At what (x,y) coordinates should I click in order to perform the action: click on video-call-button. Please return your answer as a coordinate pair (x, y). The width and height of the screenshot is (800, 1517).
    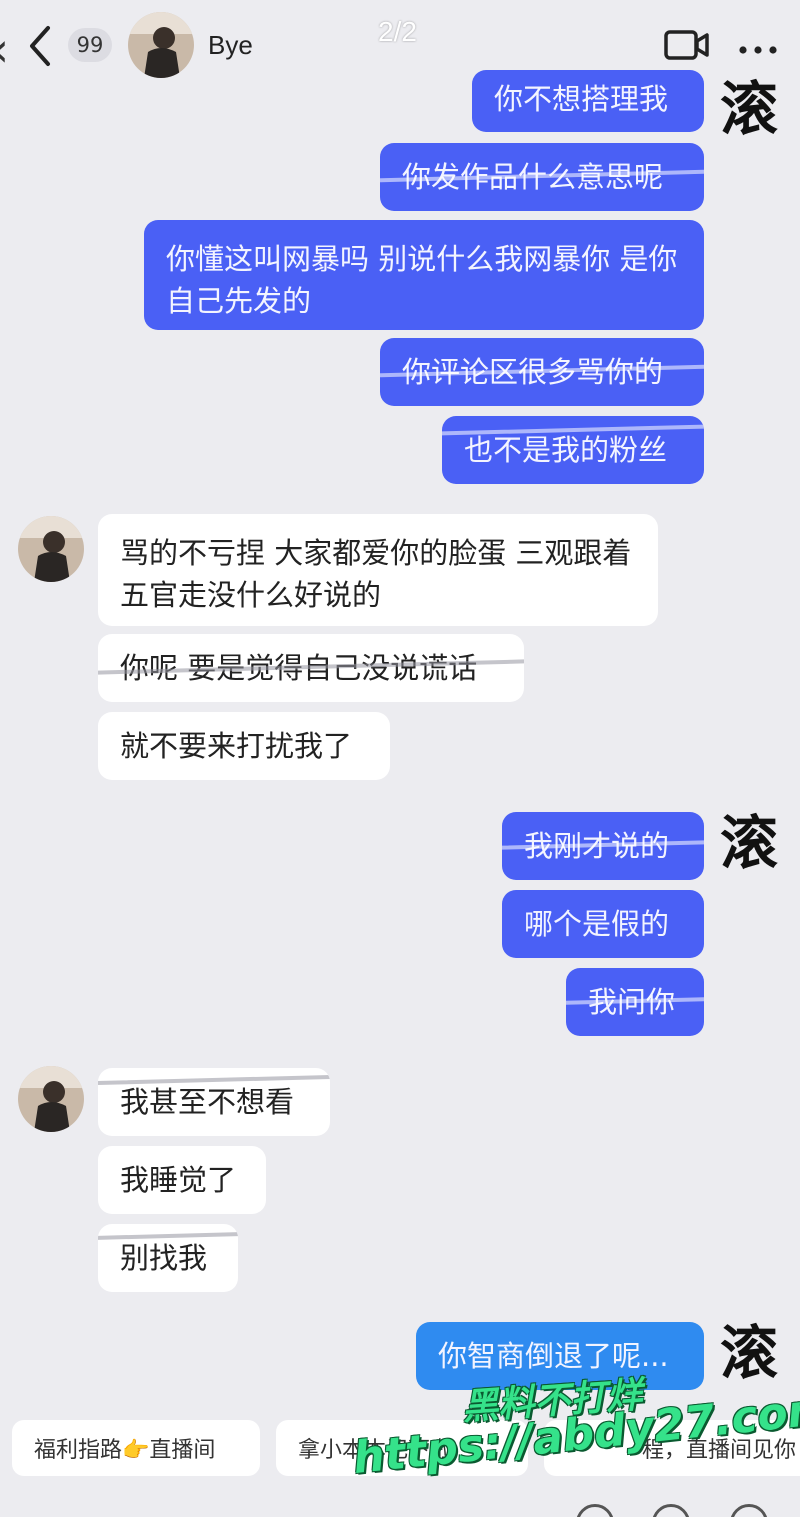
    Looking at the image, I should click on (687, 45).